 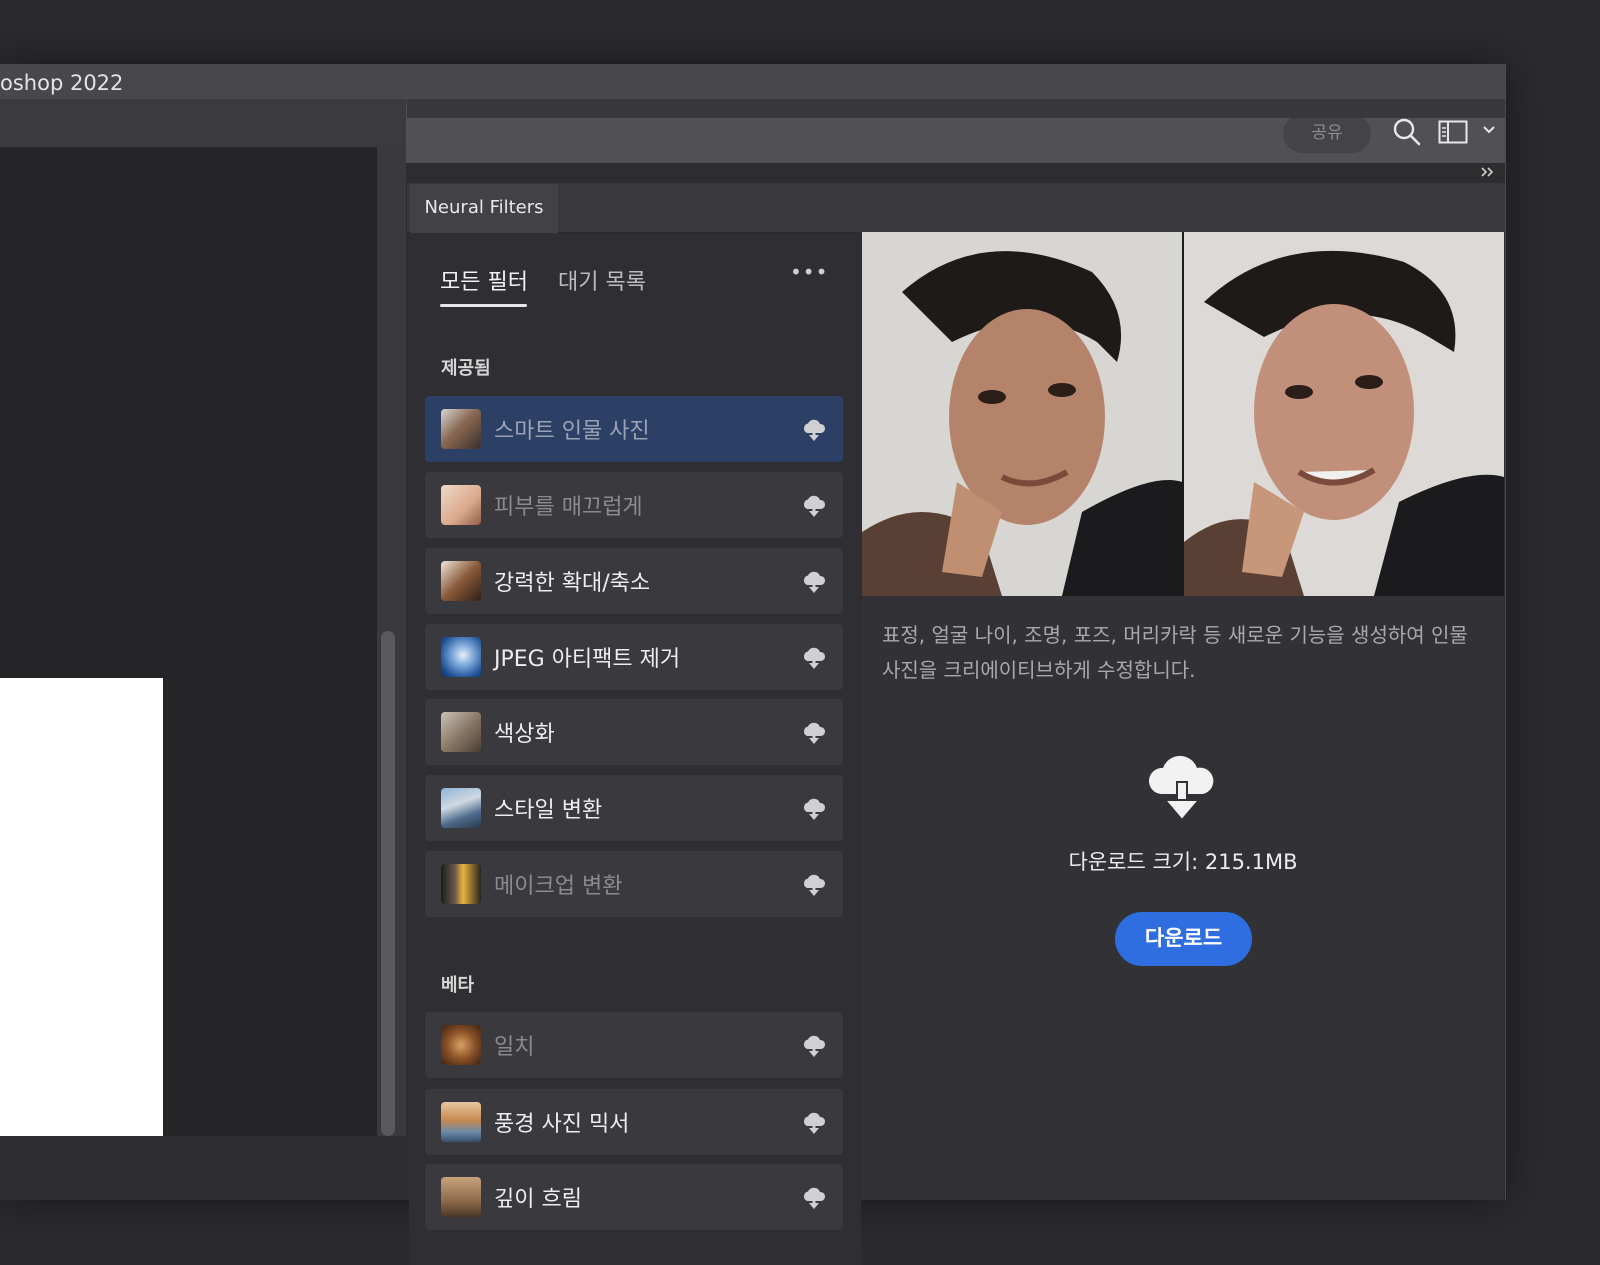 What do you see at coordinates (562, 1124) in the screenshot?
I see `filter-label: 풍경 사진 믹서` at bounding box center [562, 1124].